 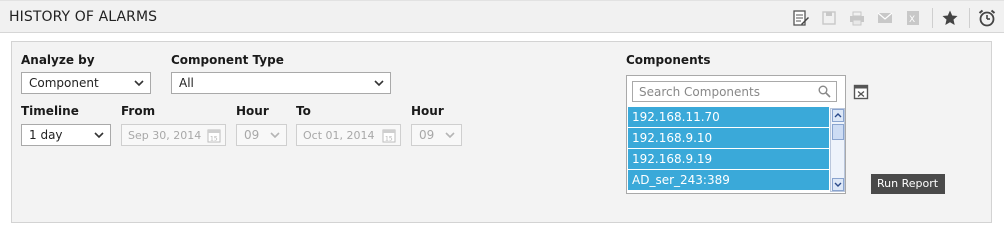 I want to click on from-hour-label: Hour, so click(x=252, y=111).